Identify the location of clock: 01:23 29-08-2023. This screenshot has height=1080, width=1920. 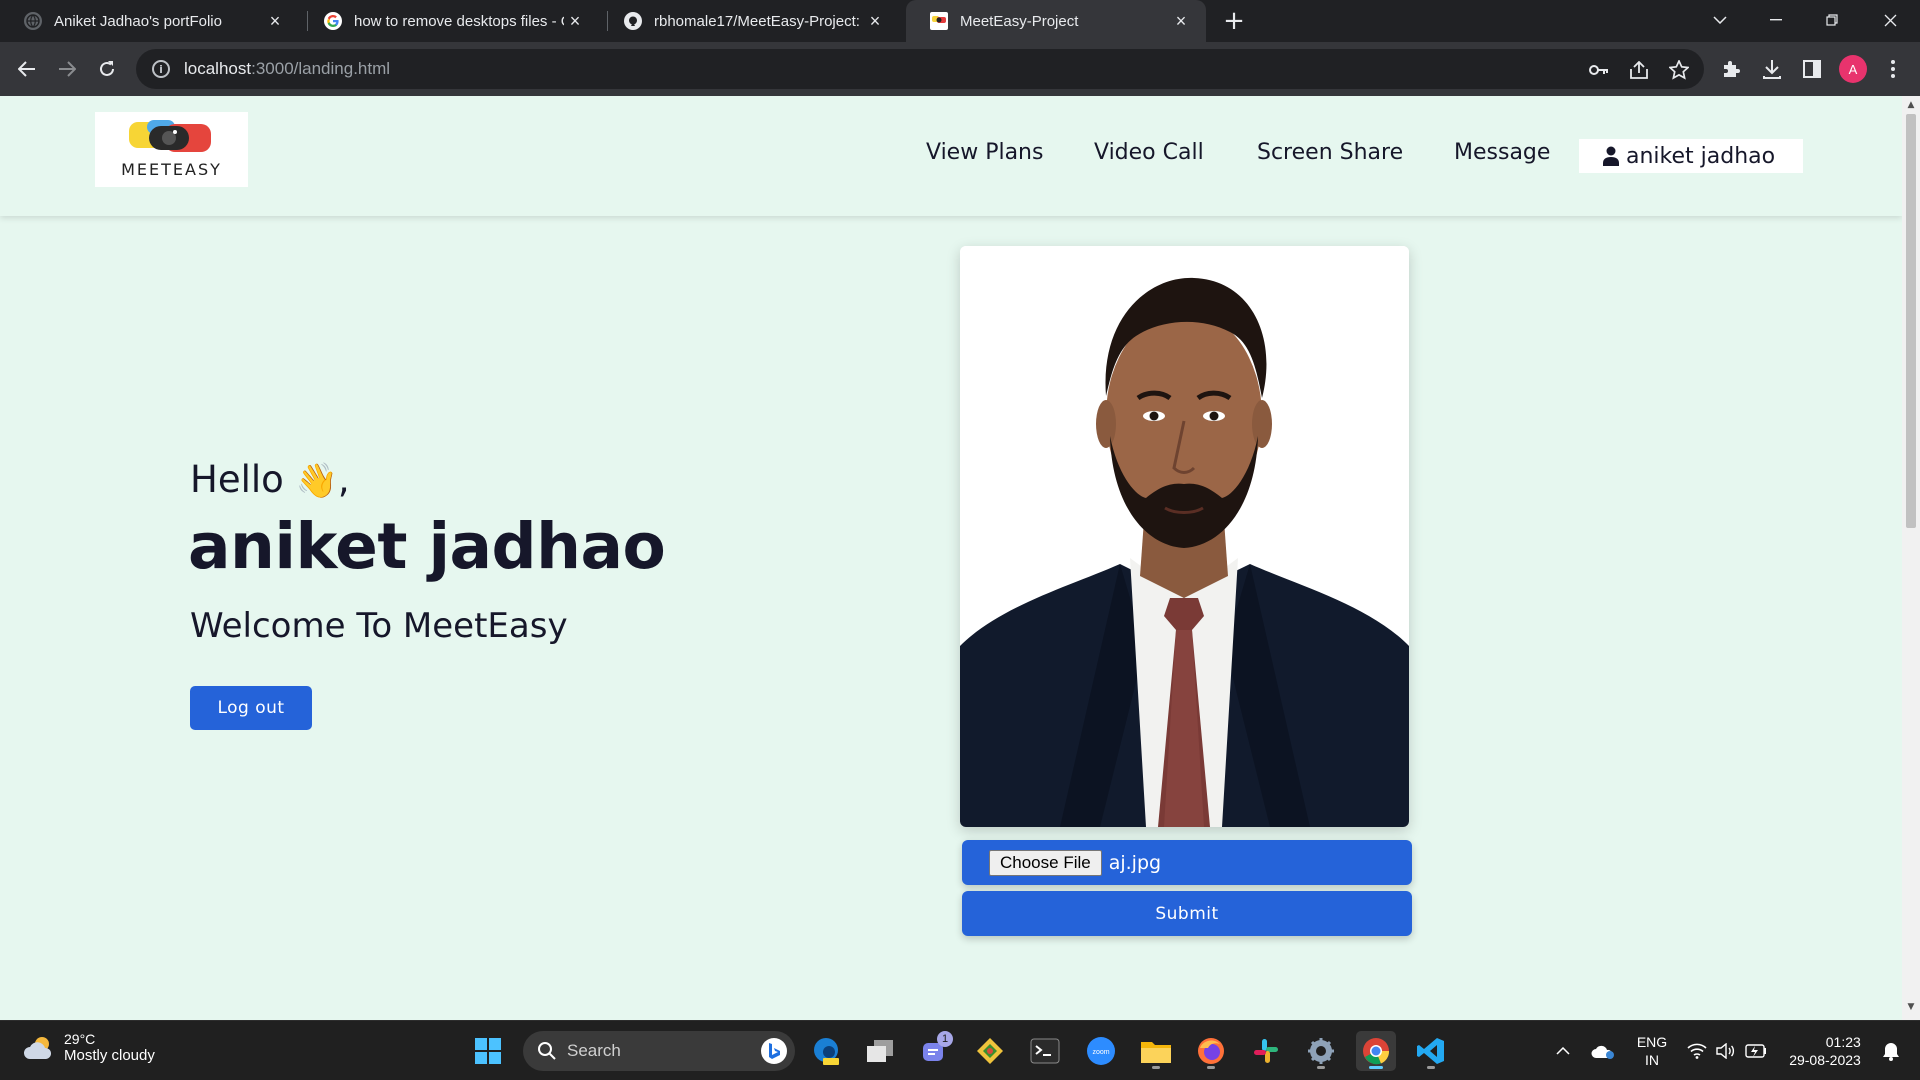
(1825, 1050).